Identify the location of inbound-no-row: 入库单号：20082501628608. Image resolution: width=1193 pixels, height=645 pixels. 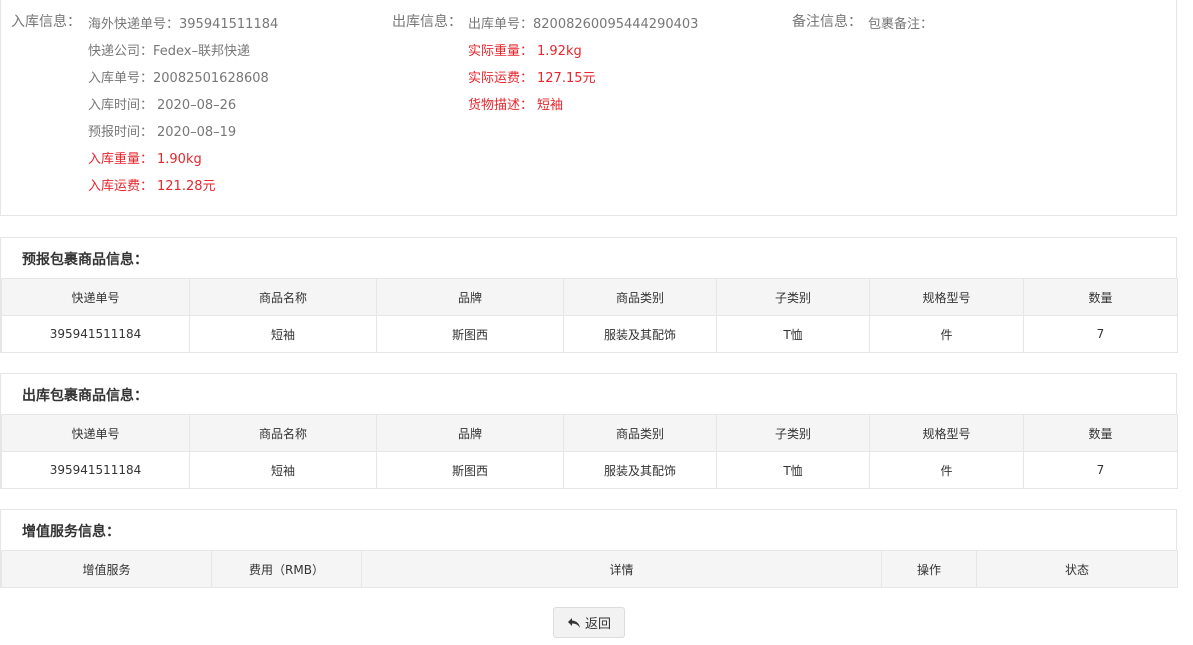
(178, 76).